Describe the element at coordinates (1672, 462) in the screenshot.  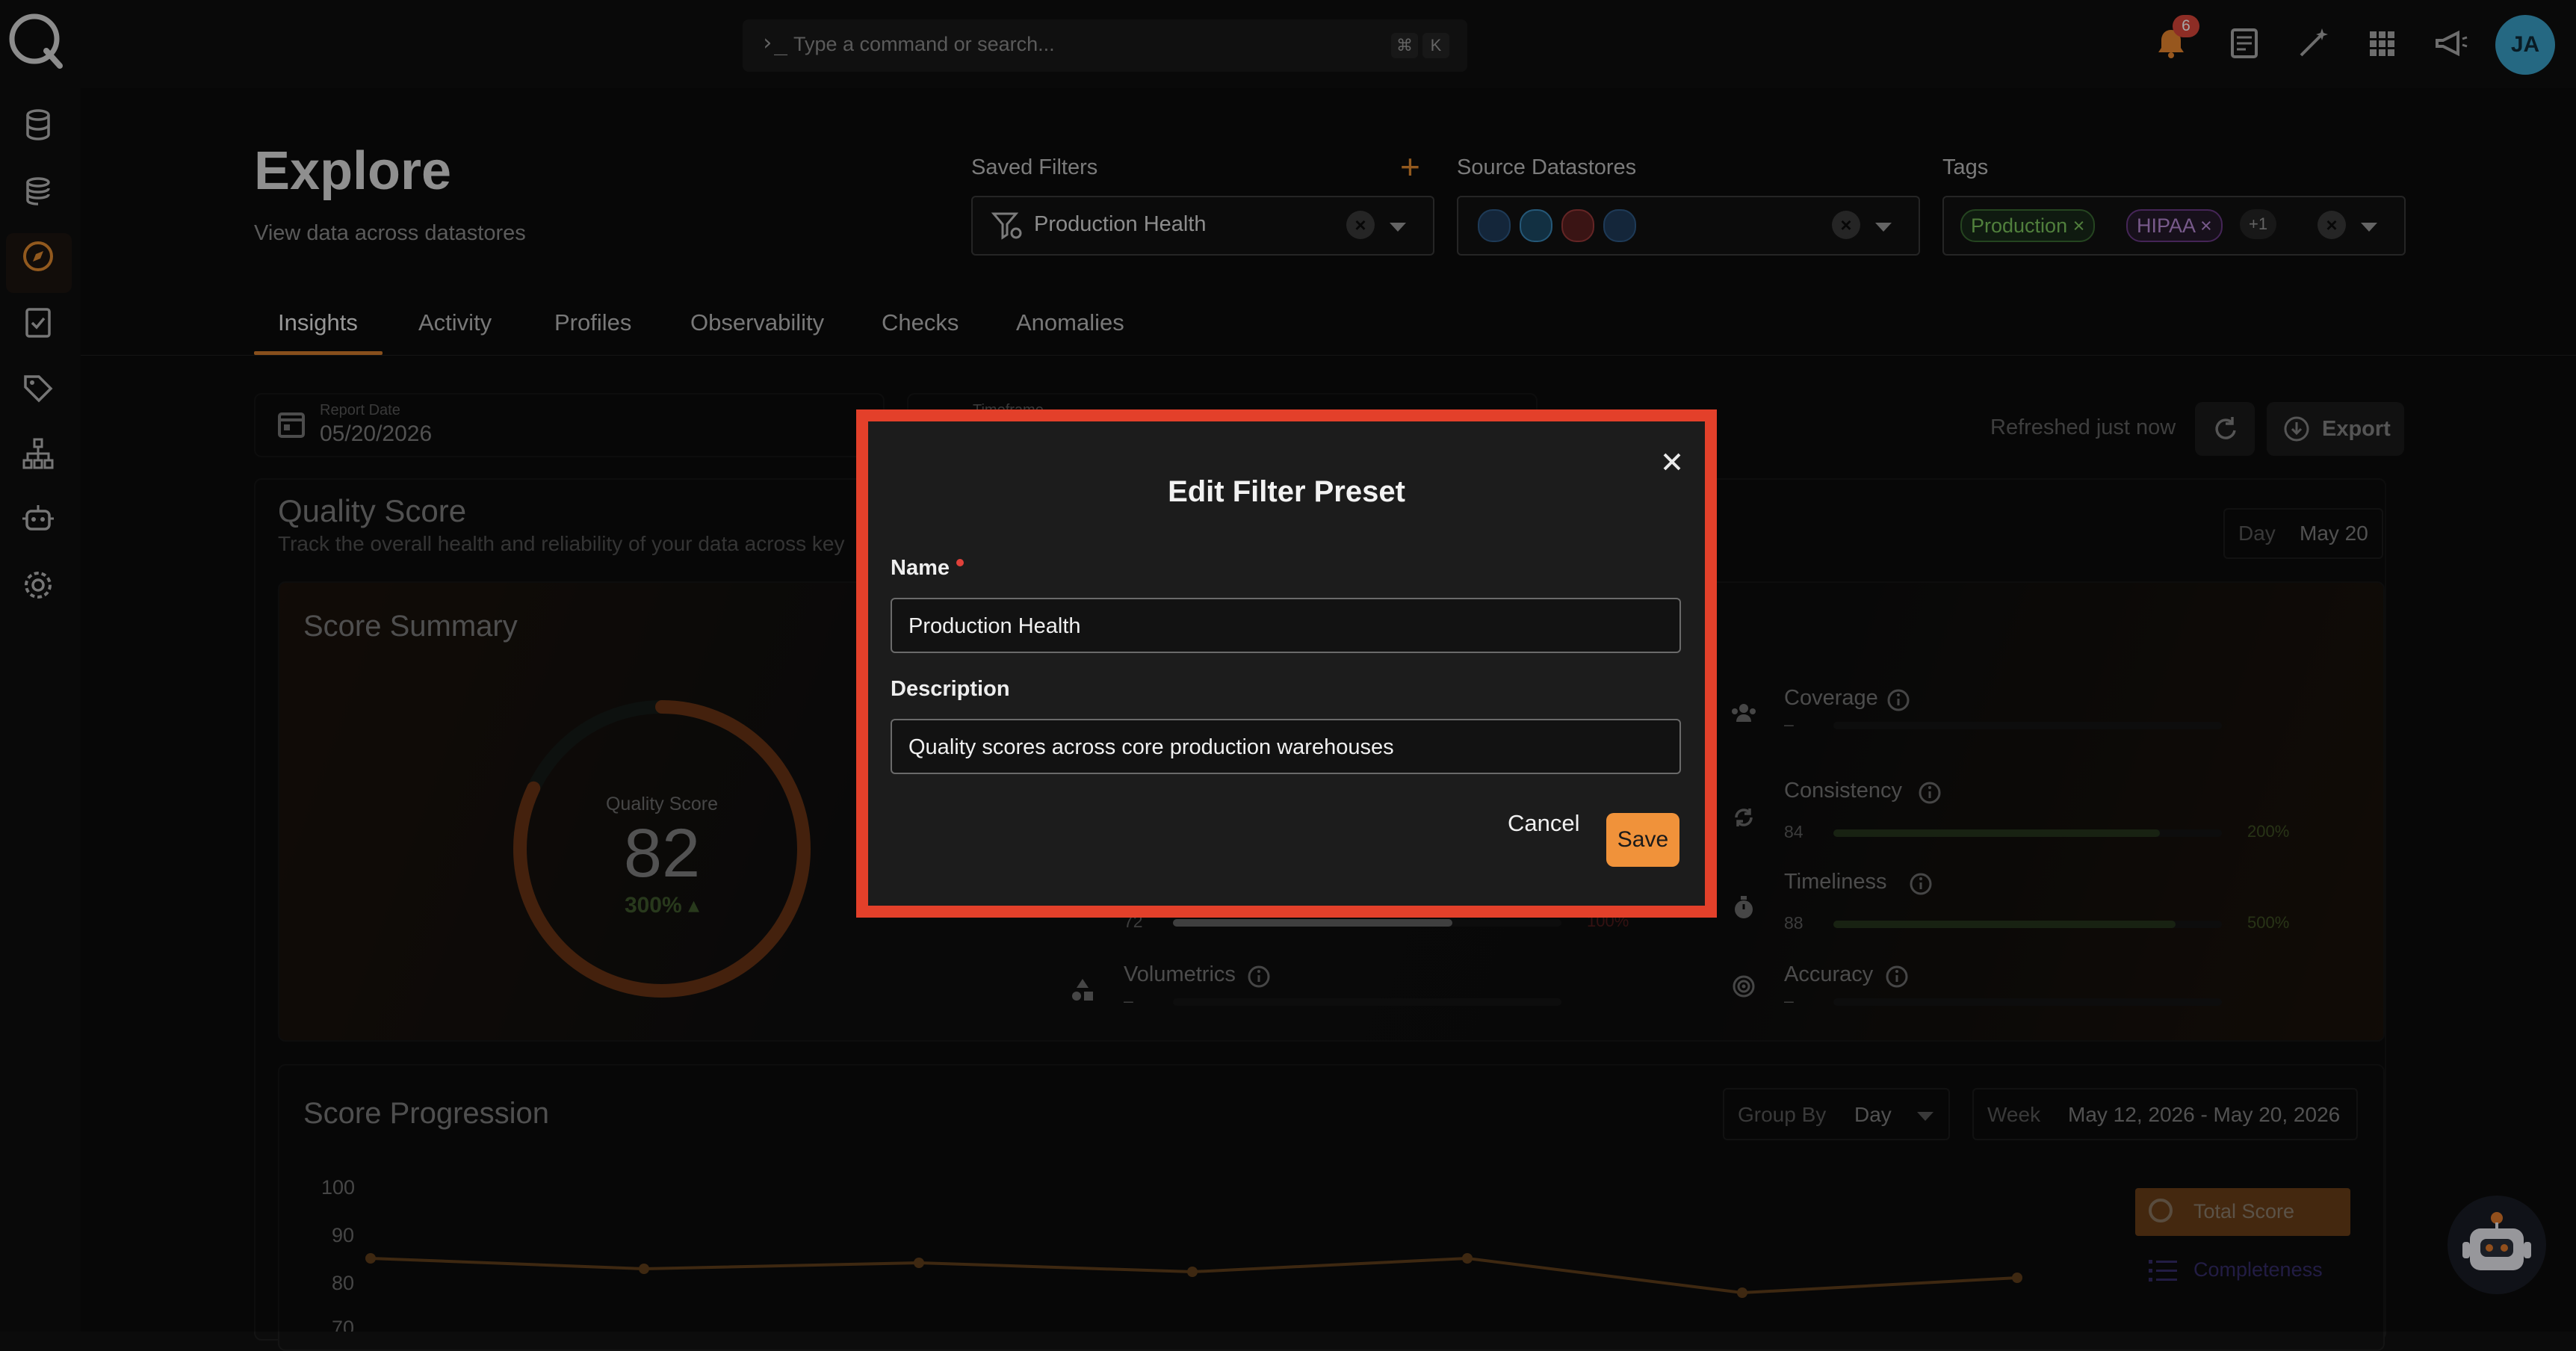
I see `close-icon` at that location.